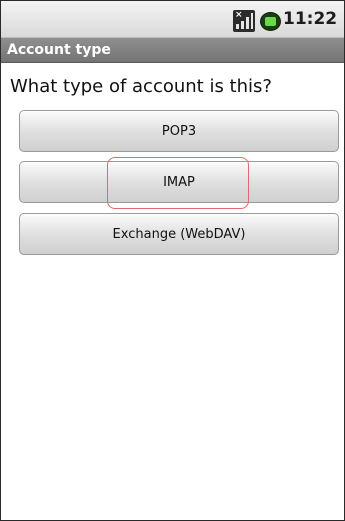 The width and height of the screenshot is (345, 521). What do you see at coordinates (179, 182) in the screenshot?
I see `imap-button: IMAP` at bounding box center [179, 182].